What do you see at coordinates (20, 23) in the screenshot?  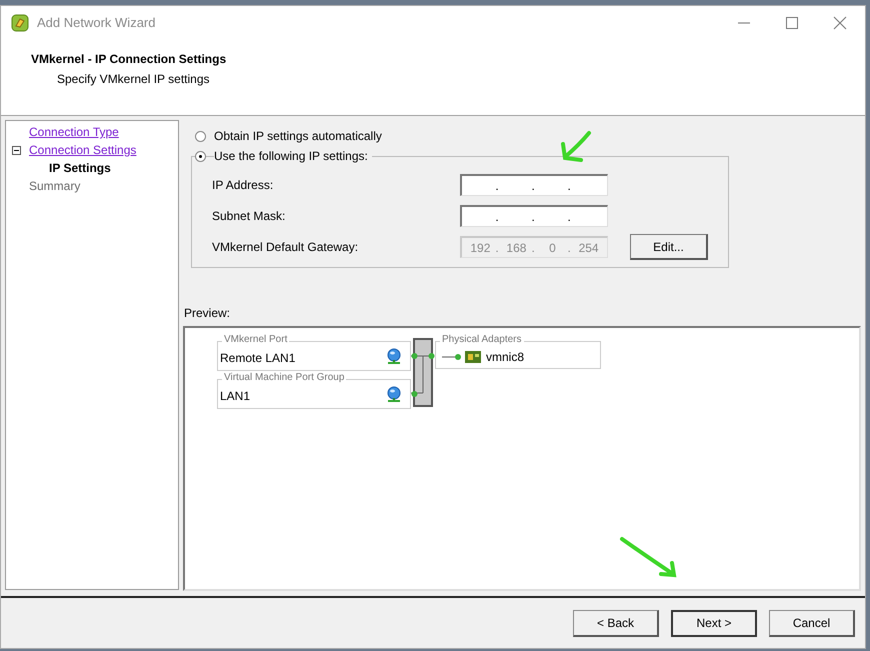 I see `app-logo-icon` at bounding box center [20, 23].